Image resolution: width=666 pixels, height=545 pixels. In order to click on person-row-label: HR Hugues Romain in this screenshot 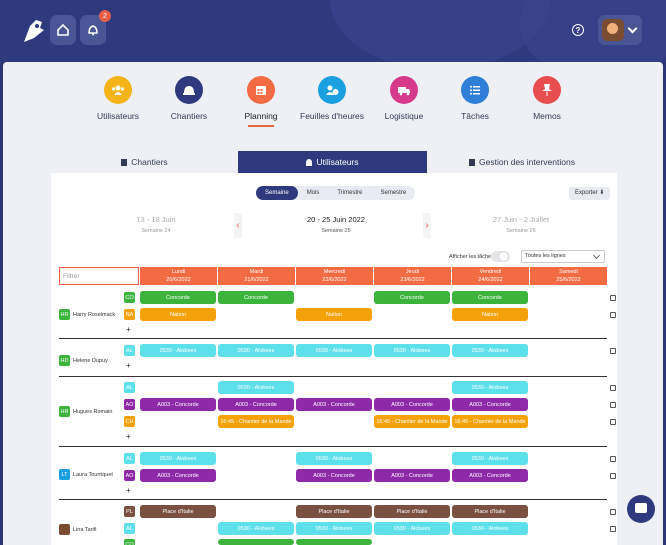, I will do `click(85, 411)`.